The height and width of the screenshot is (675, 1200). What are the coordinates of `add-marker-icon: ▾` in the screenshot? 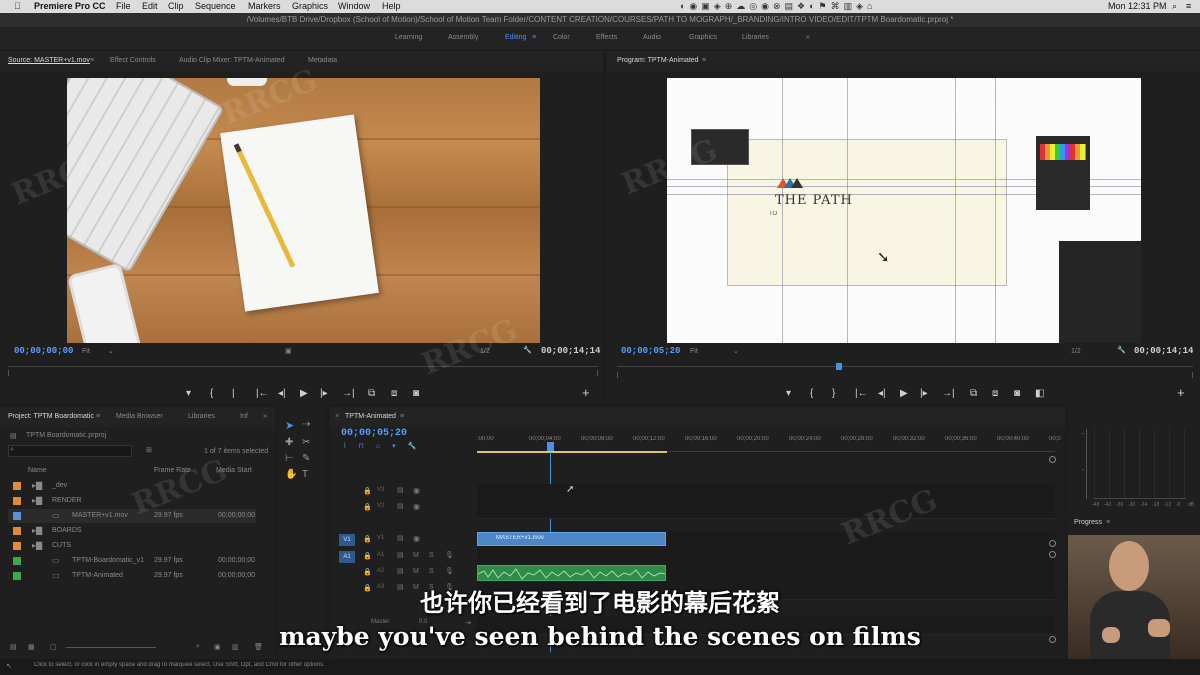 It's located at (188, 393).